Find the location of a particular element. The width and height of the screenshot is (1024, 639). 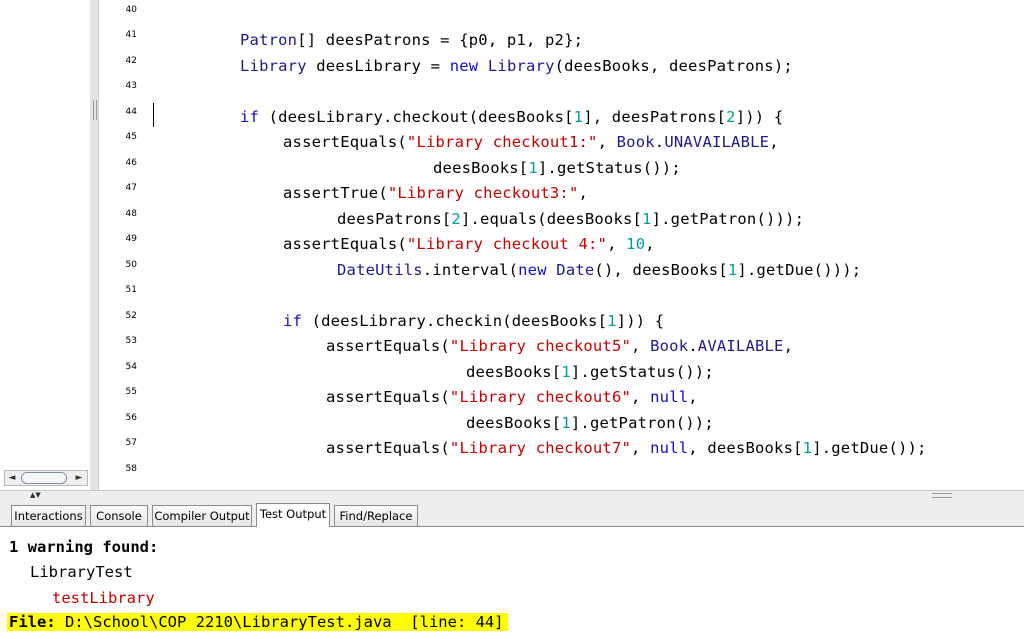

code-line-47: assertTrue("Library checkout3:", is located at coordinates (435, 193).